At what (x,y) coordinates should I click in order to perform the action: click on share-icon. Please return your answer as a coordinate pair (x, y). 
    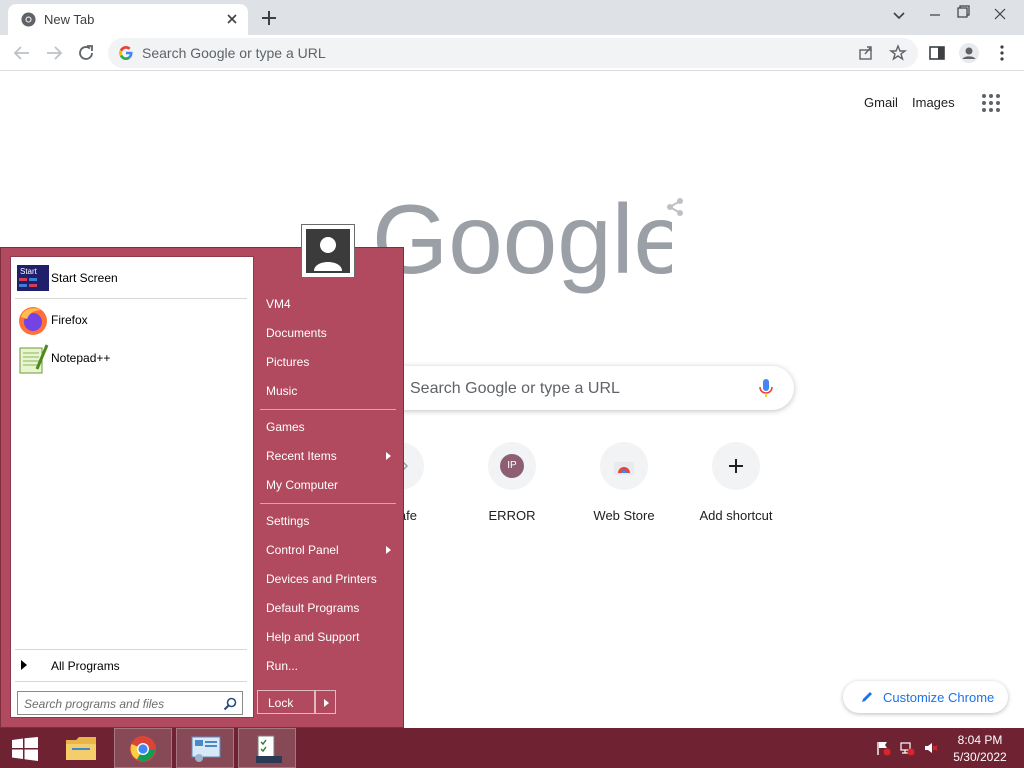
    Looking at the image, I should click on (866, 53).